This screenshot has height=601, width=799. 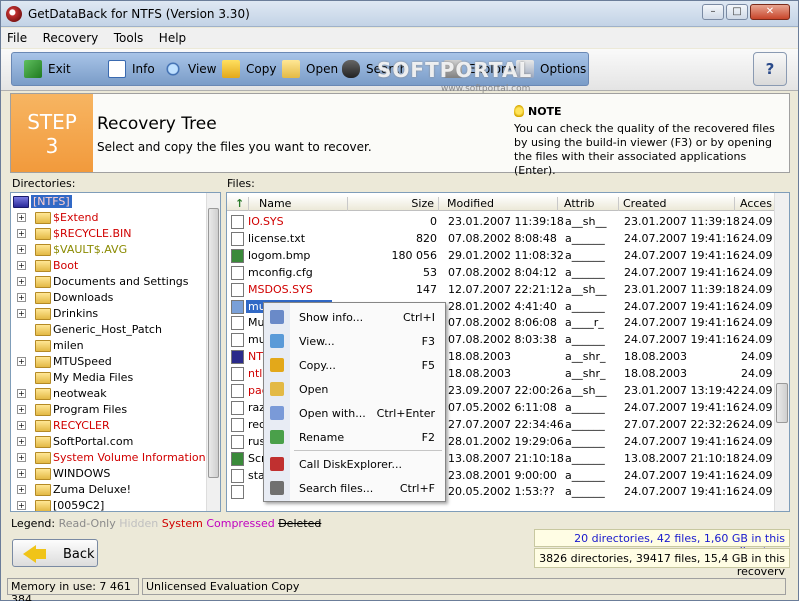 I want to click on file-list-scroll-thumb, so click(x=782, y=403).